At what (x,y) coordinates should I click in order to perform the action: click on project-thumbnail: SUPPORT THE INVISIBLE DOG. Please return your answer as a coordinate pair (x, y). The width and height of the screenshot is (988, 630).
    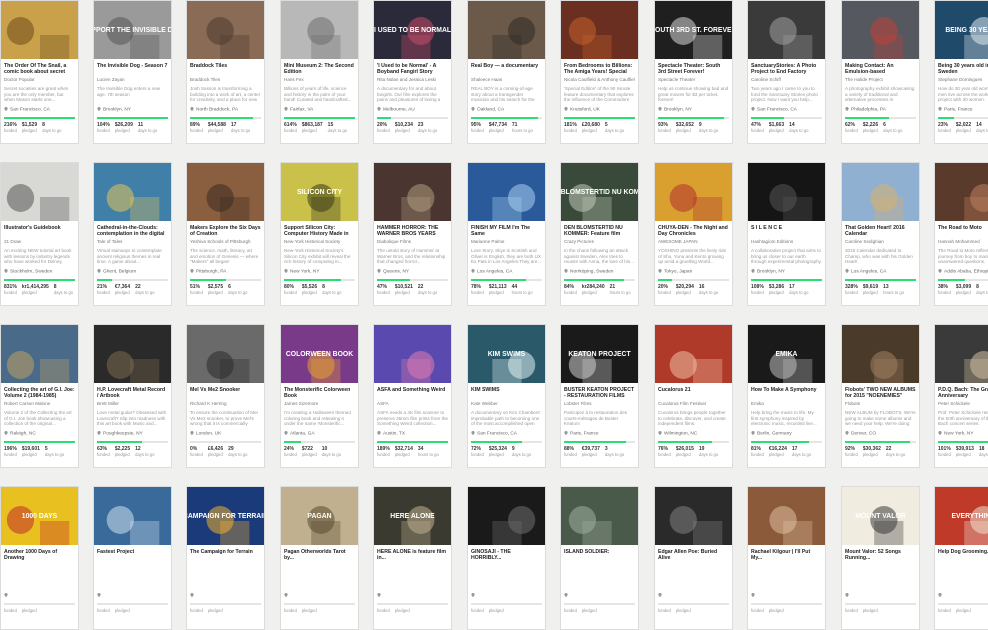
    Looking at the image, I should click on (132, 30).